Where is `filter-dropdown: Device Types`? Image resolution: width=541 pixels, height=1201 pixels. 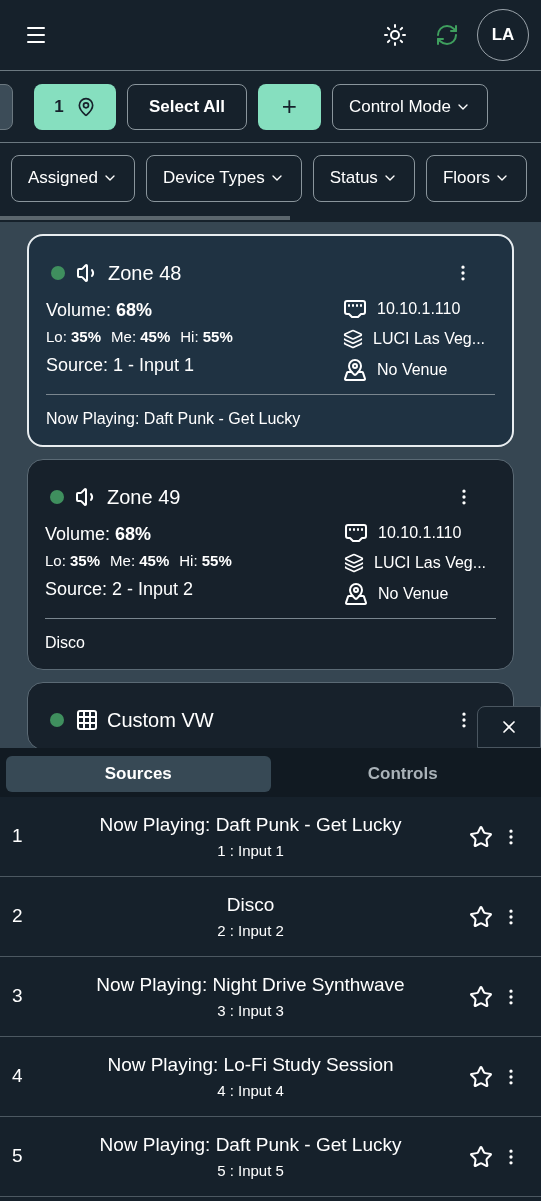 filter-dropdown: Device Types is located at coordinates (223, 178).